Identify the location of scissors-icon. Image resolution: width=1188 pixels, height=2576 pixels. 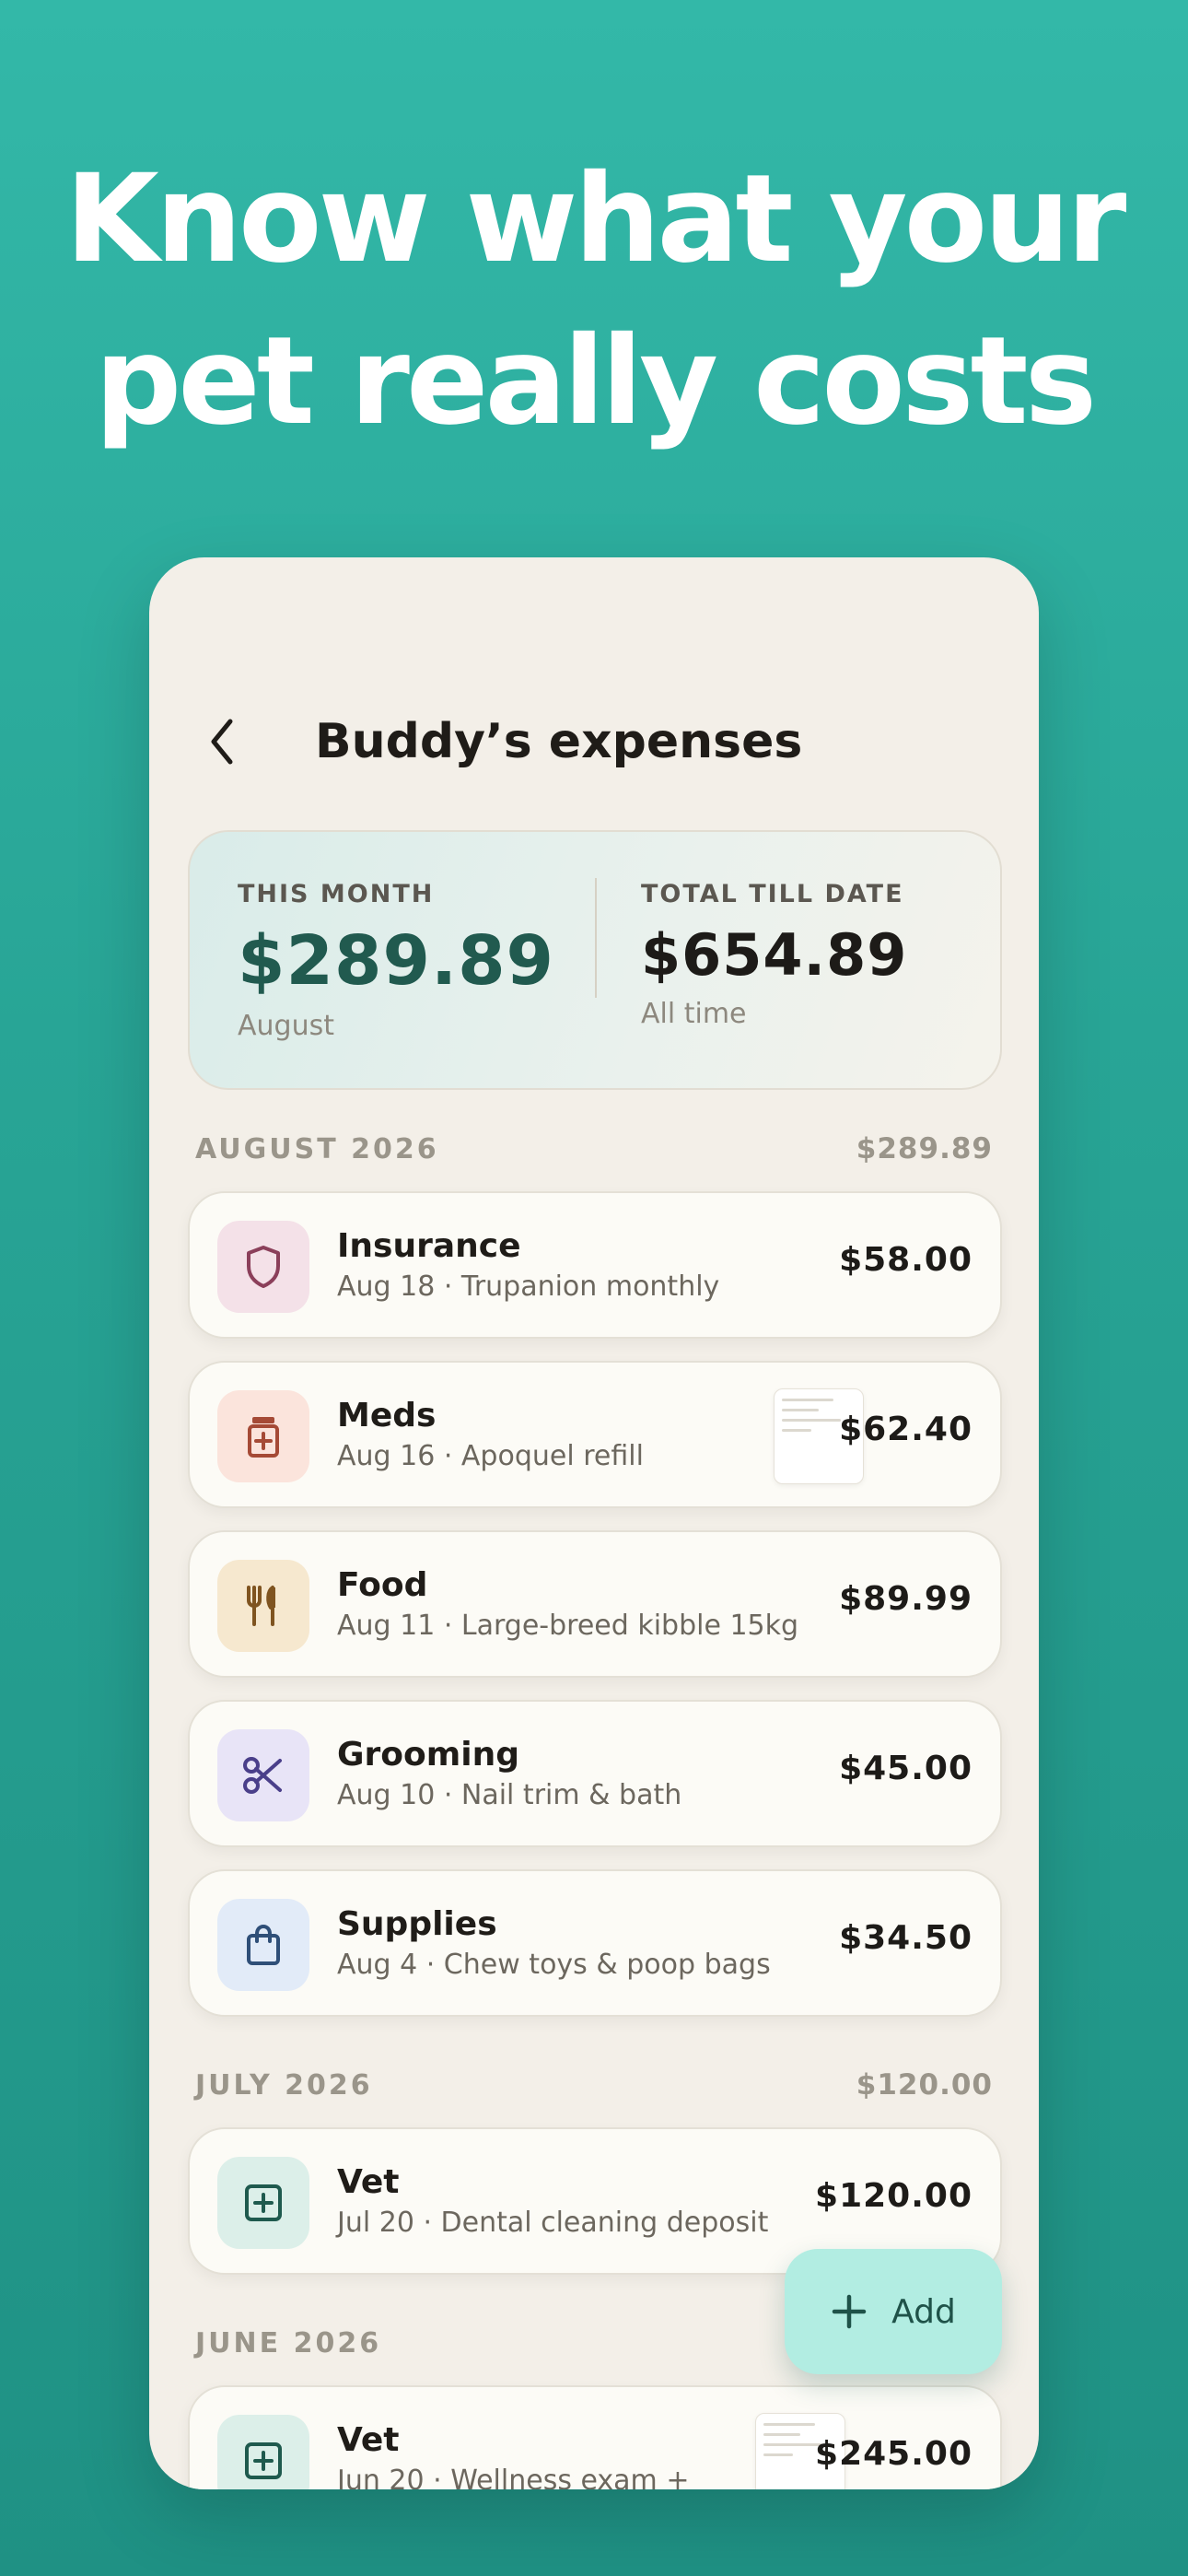
(262, 1776).